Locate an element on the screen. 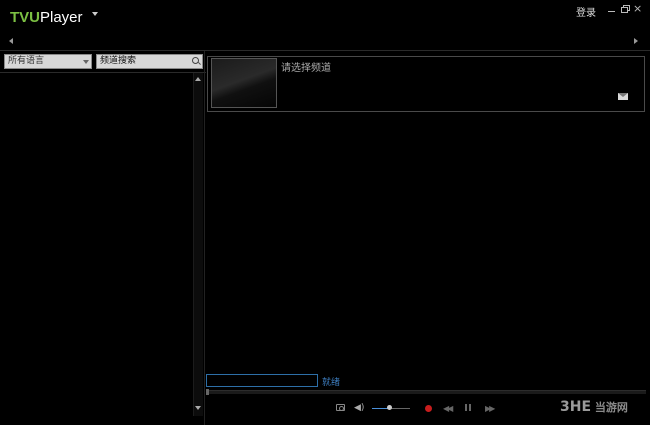  rewind-icon: ◀◀ is located at coordinates (448, 408).